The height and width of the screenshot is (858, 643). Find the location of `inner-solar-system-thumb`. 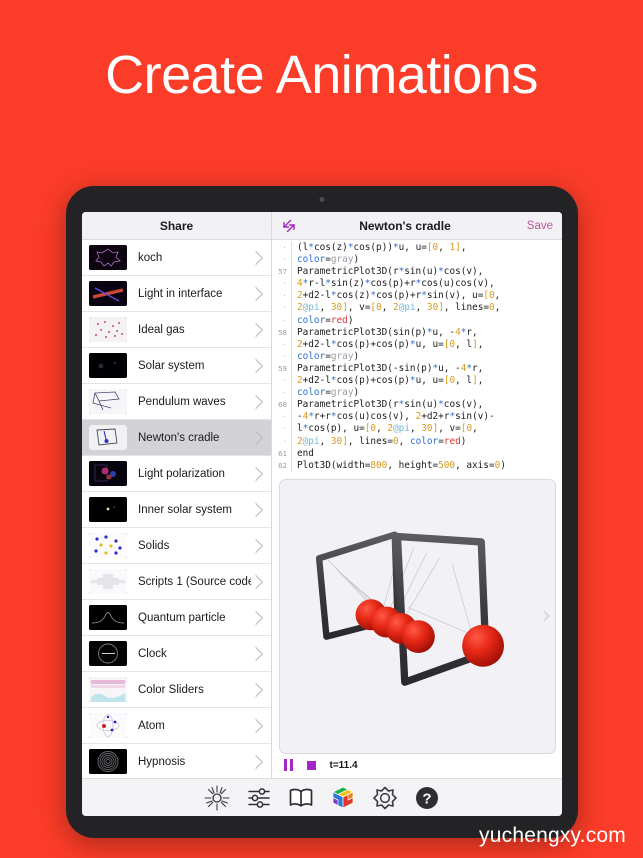

inner-solar-system-thumb is located at coordinates (108, 509).